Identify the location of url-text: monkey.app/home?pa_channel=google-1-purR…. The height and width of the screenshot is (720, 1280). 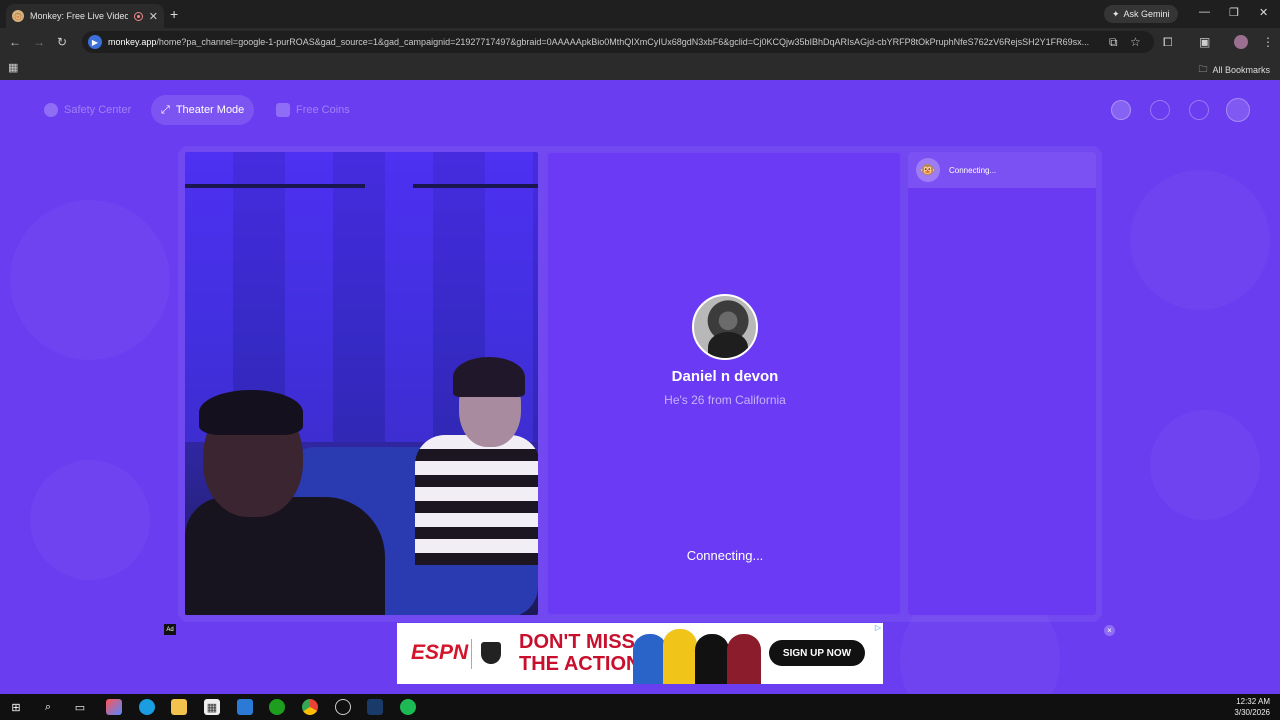
(603, 42).